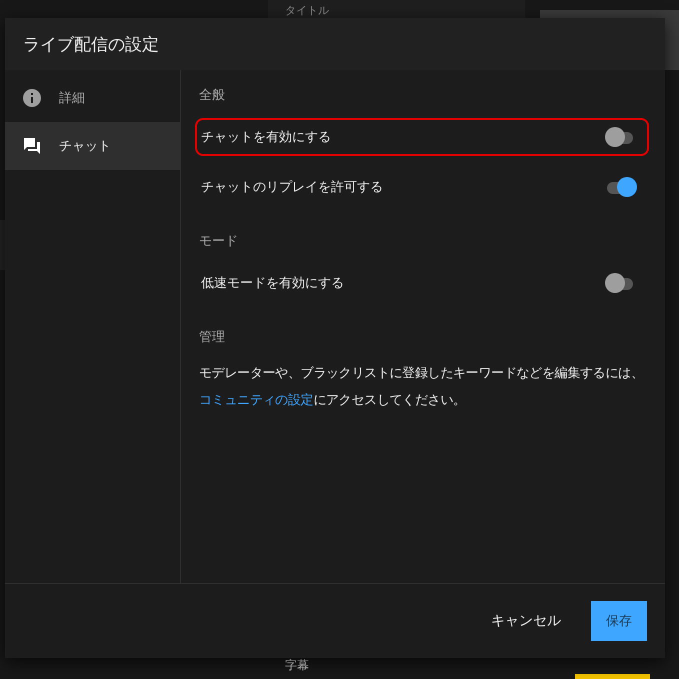 The width and height of the screenshot is (679, 679). I want to click on tab-label: 字幕, so click(297, 665).